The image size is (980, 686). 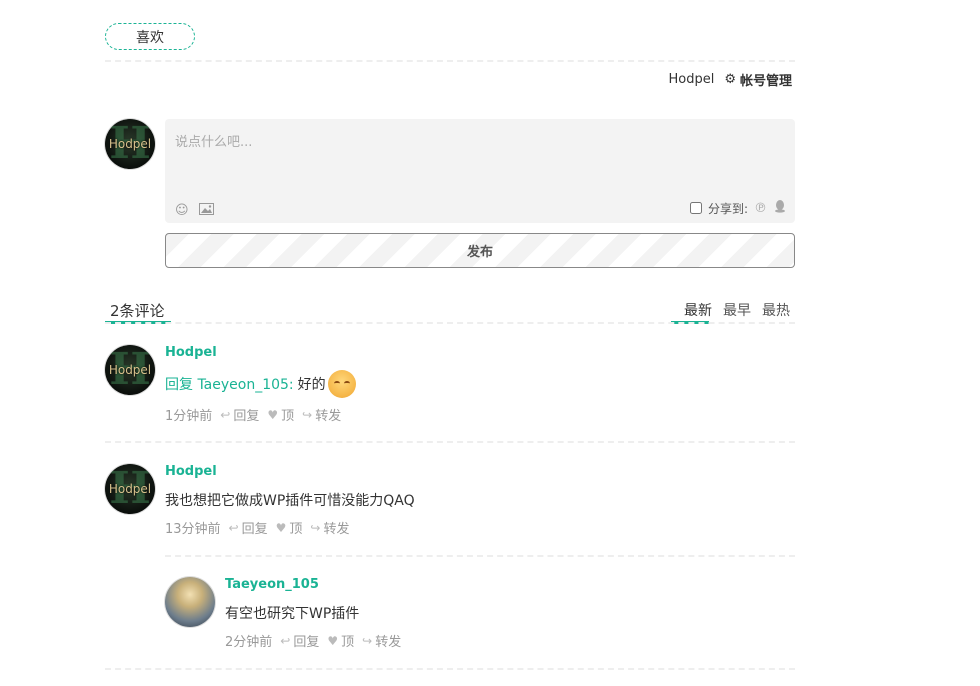 I want to click on share-label: 分享到:, so click(x=727, y=208).